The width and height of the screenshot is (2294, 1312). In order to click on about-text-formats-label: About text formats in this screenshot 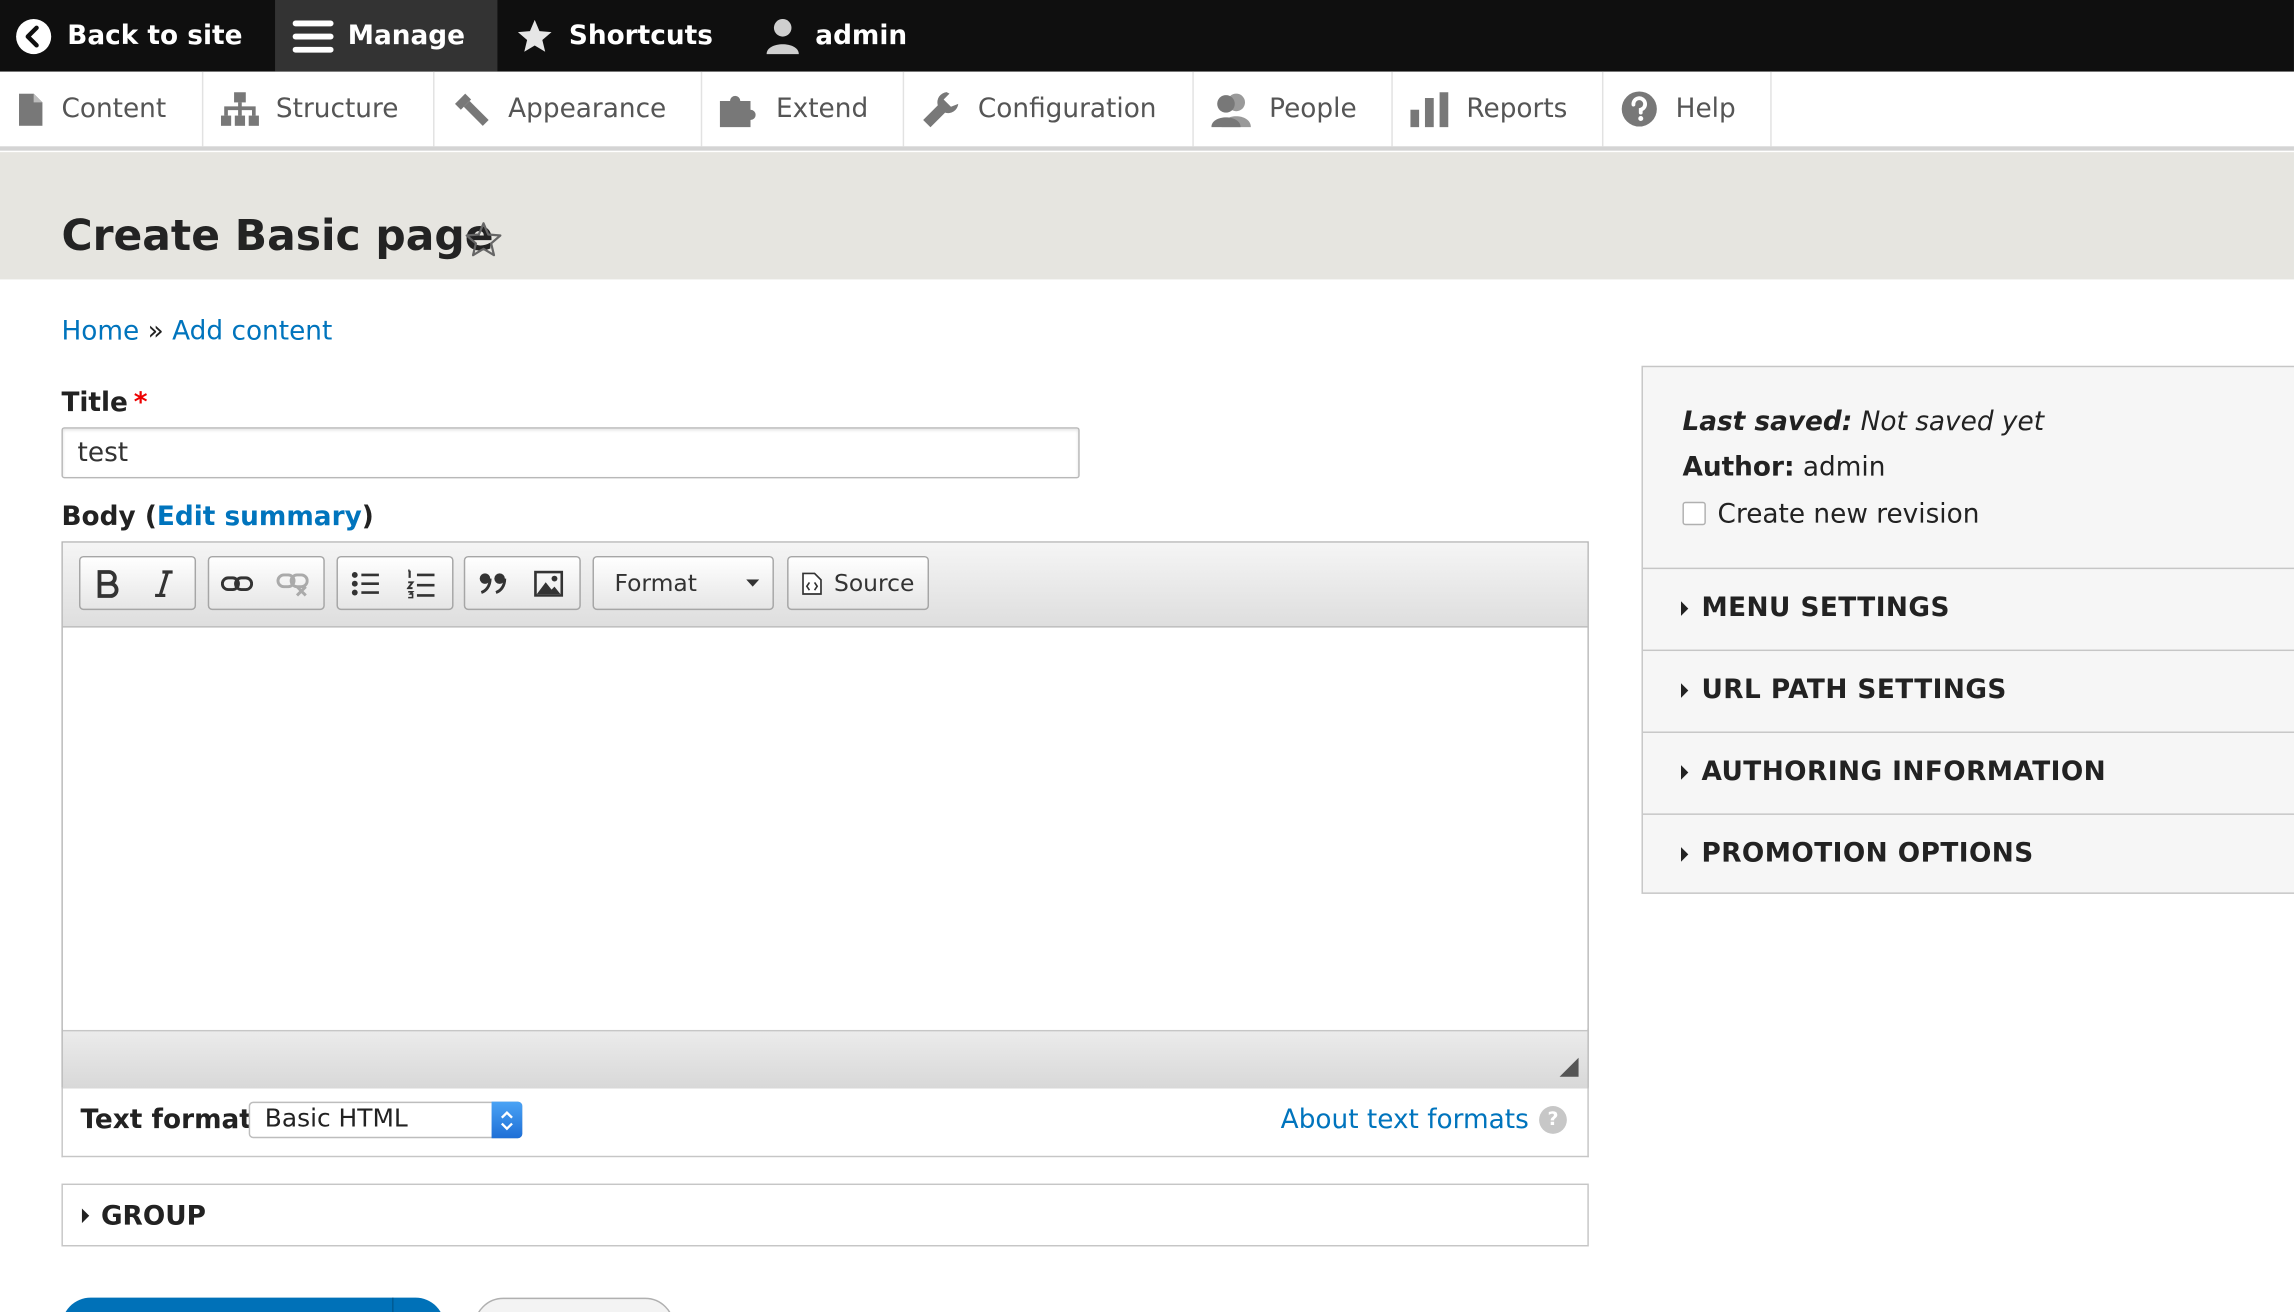, I will do `click(1404, 1120)`.